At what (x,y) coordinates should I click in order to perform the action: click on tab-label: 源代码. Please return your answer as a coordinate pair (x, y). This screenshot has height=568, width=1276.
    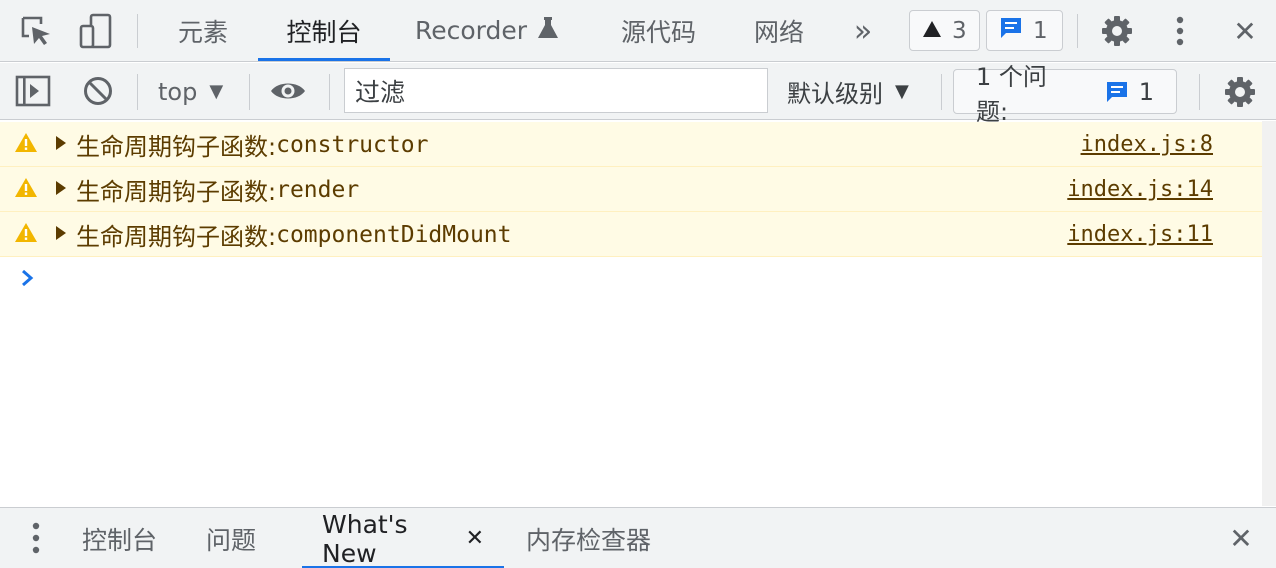
    Looking at the image, I should click on (659, 32).